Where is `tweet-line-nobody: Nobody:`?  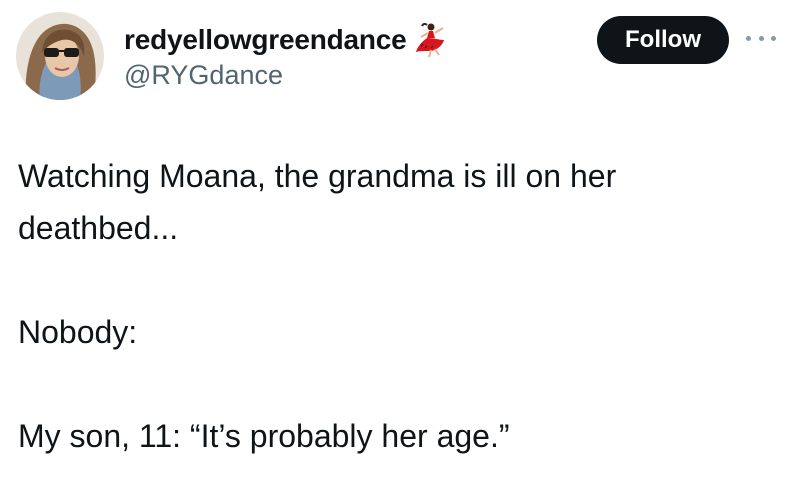 tweet-line-nobody: Nobody: is located at coordinates (78, 332).